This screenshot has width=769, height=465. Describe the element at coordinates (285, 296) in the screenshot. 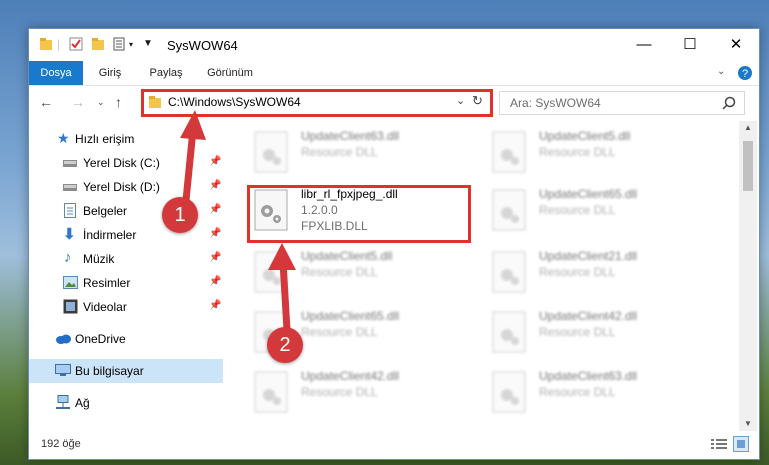

I see `arrow-to-file` at that location.